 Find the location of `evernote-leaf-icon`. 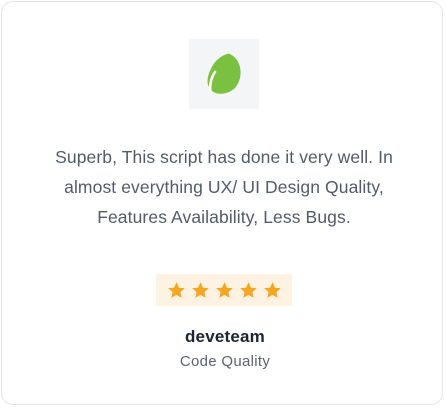

evernote-leaf-icon is located at coordinates (224, 73).